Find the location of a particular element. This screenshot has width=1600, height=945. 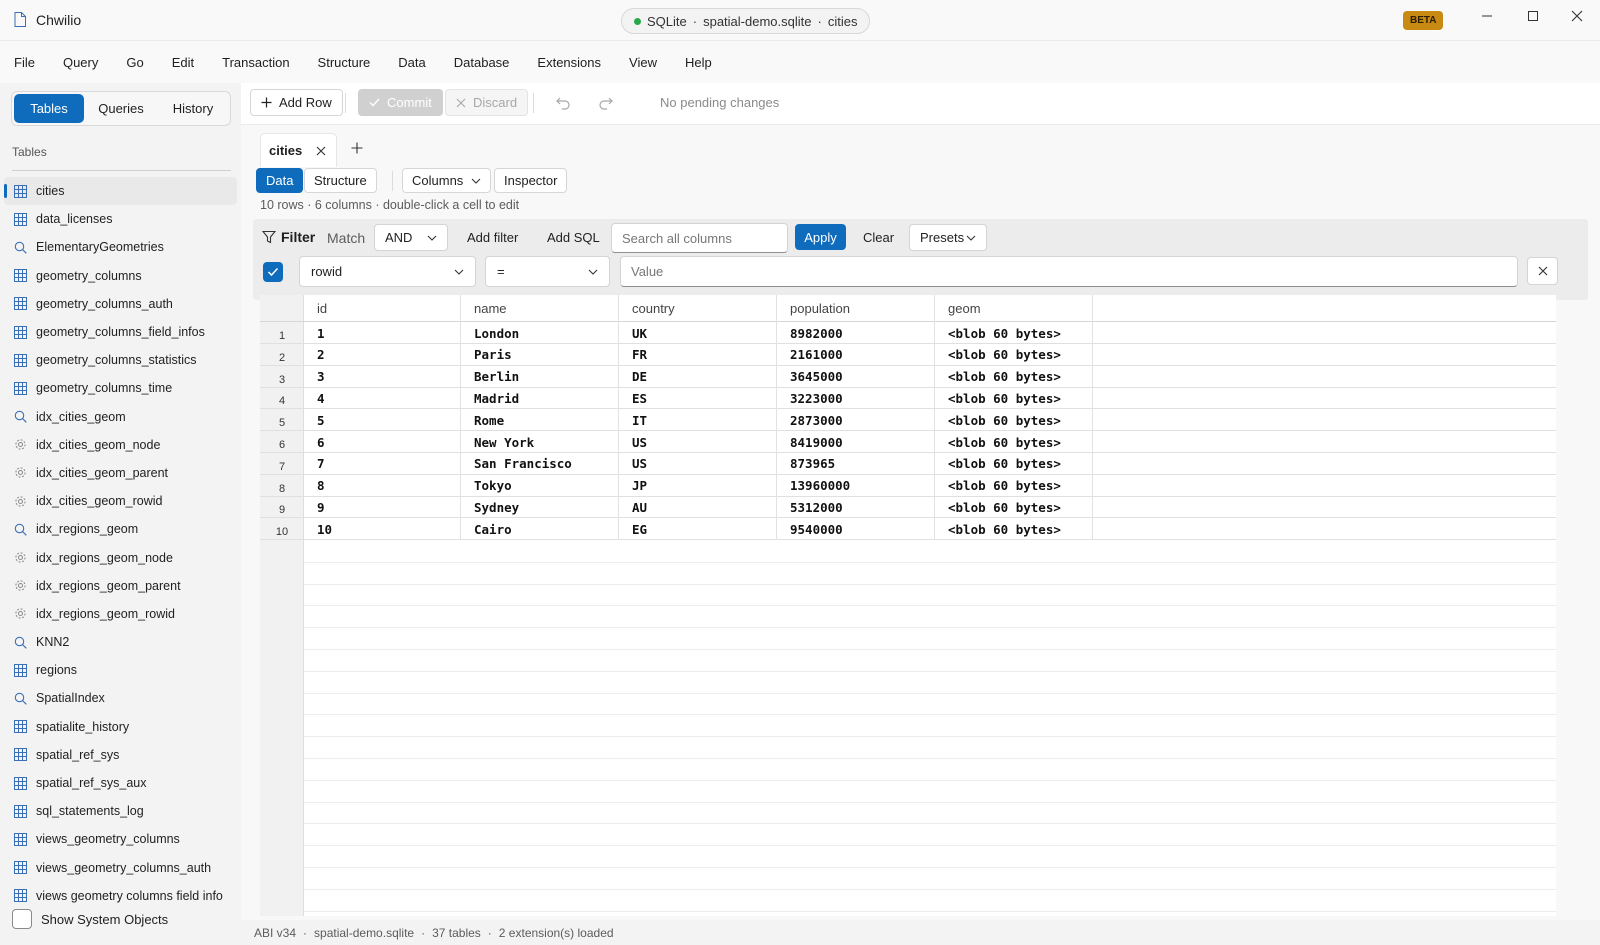

discard-button: Discard is located at coordinates (487, 102).